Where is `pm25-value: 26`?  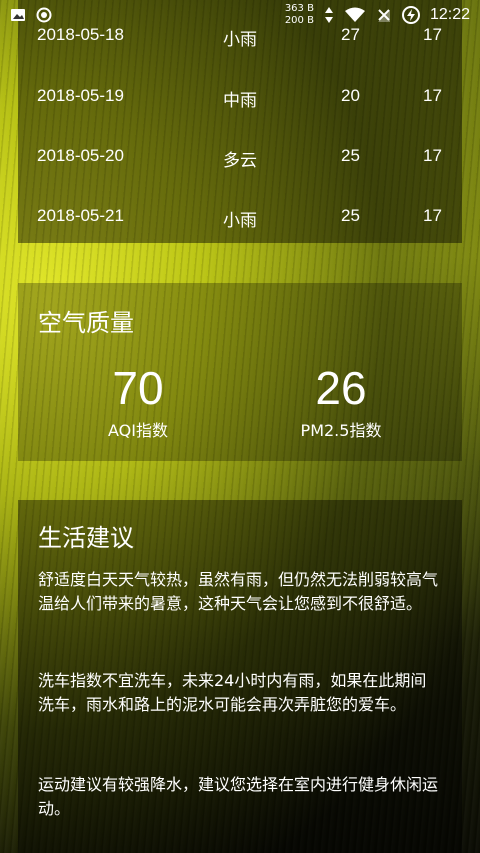
pm25-value: 26 is located at coordinates (341, 388).